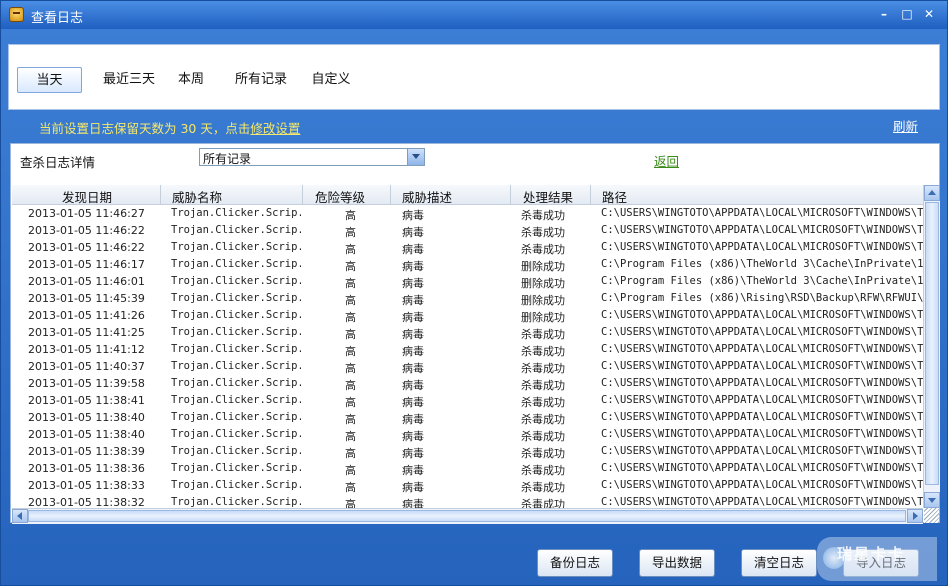 The width and height of the screenshot is (948, 586). I want to click on resize-grip-icon, so click(931, 515).